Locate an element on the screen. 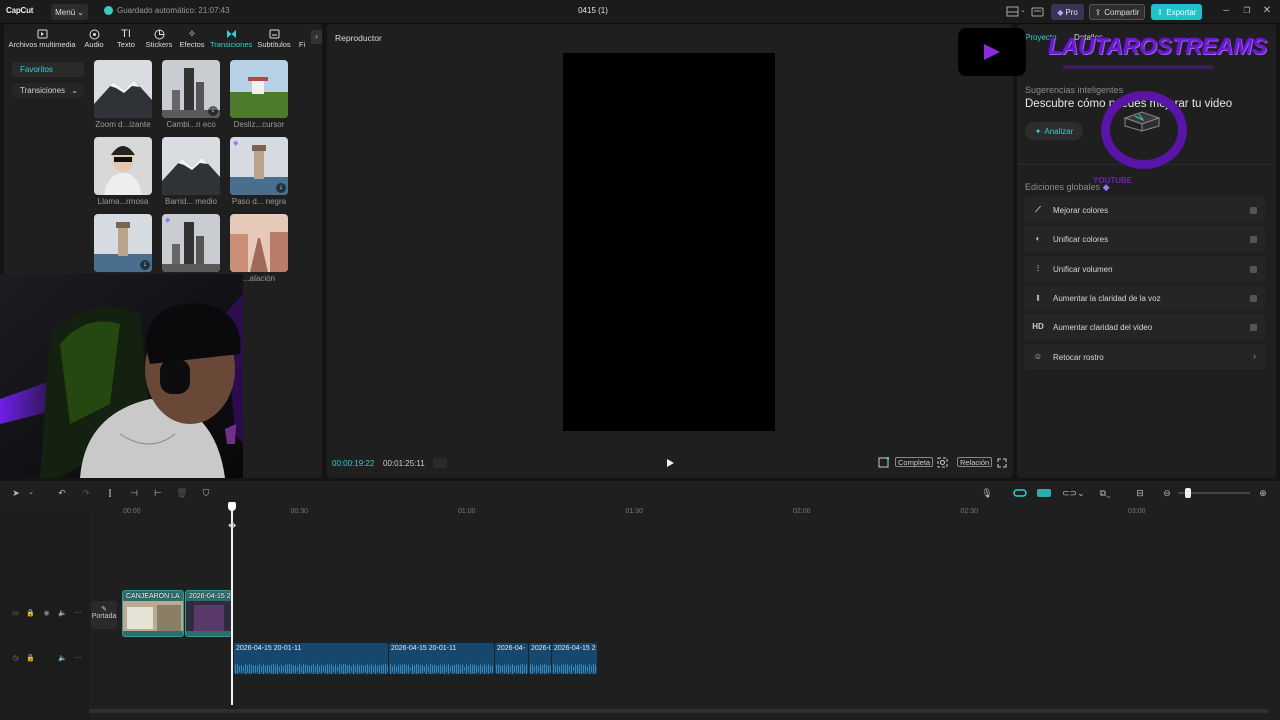 The width and height of the screenshot is (1280, 720). chain-icon: ⊂⊃⌄ is located at coordinates (1073, 493).